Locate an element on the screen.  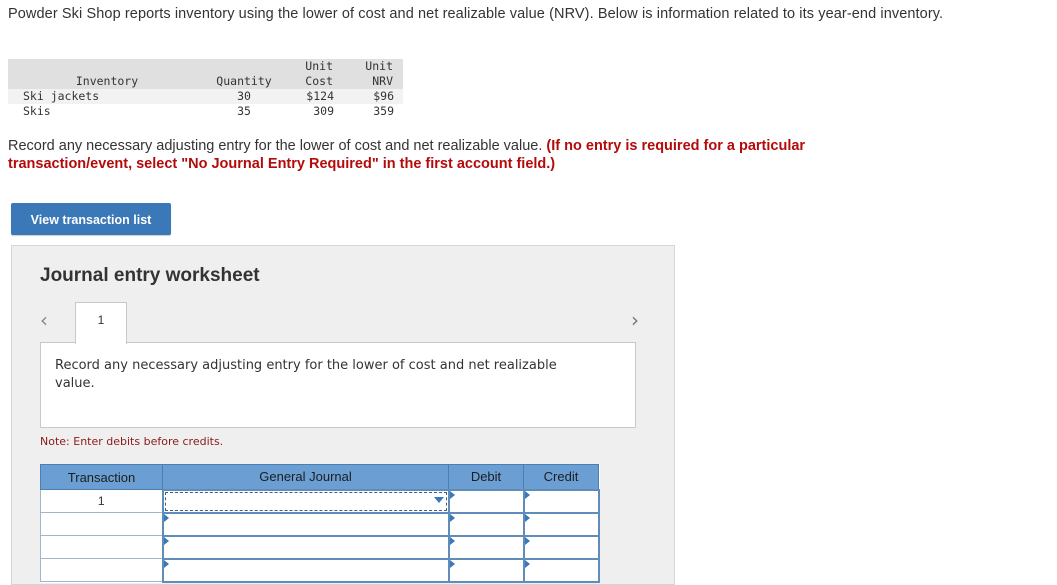
table-row: Skis 35 309 359 is located at coordinates (205, 111).